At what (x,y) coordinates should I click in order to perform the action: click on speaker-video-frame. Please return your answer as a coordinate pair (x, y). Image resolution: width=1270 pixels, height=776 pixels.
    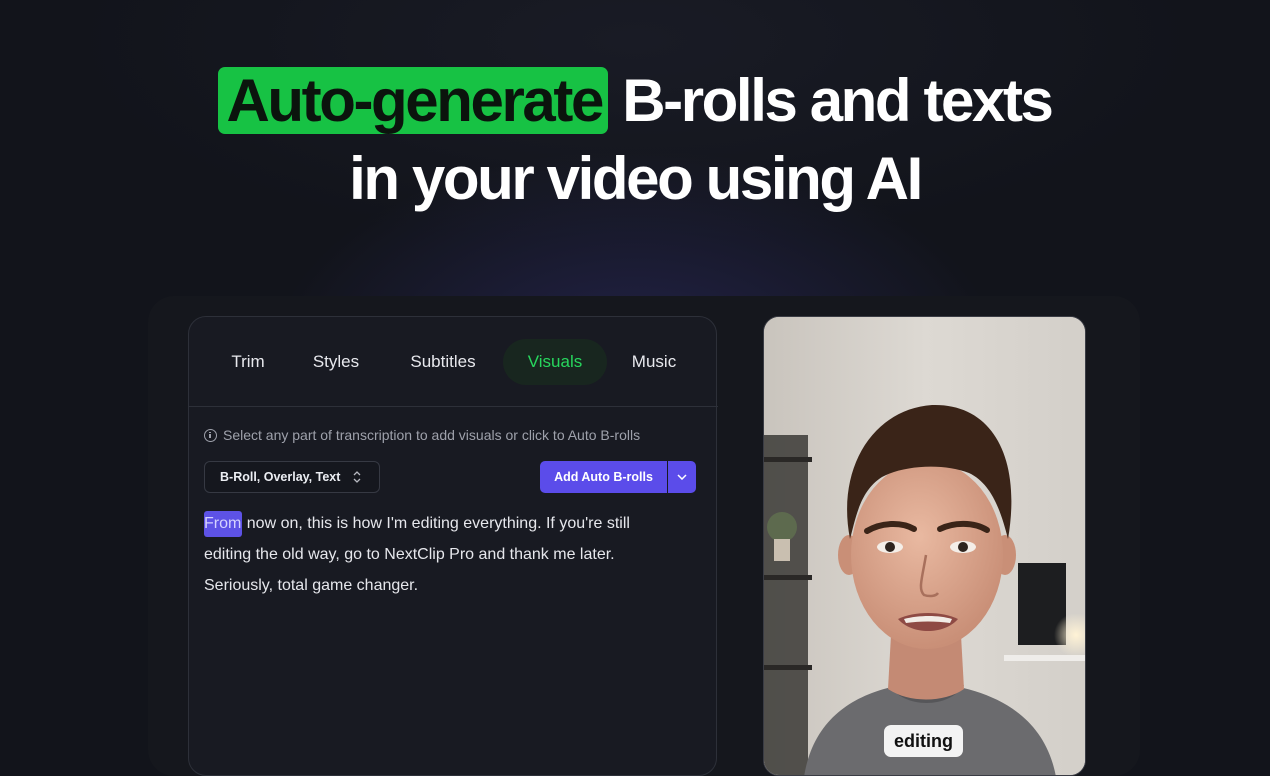
    Looking at the image, I should click on (924, 546).